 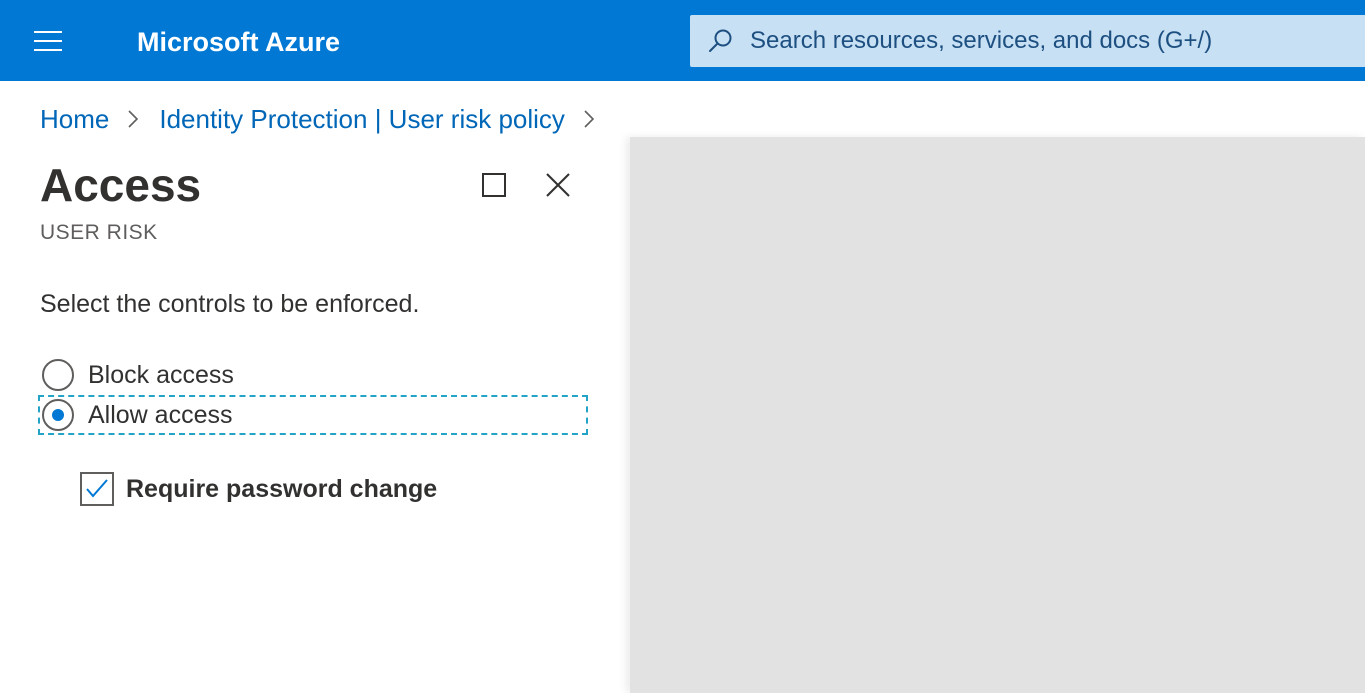 I want to click on require-password-change-checkbox: Require password change, so click(x=258, y=489).